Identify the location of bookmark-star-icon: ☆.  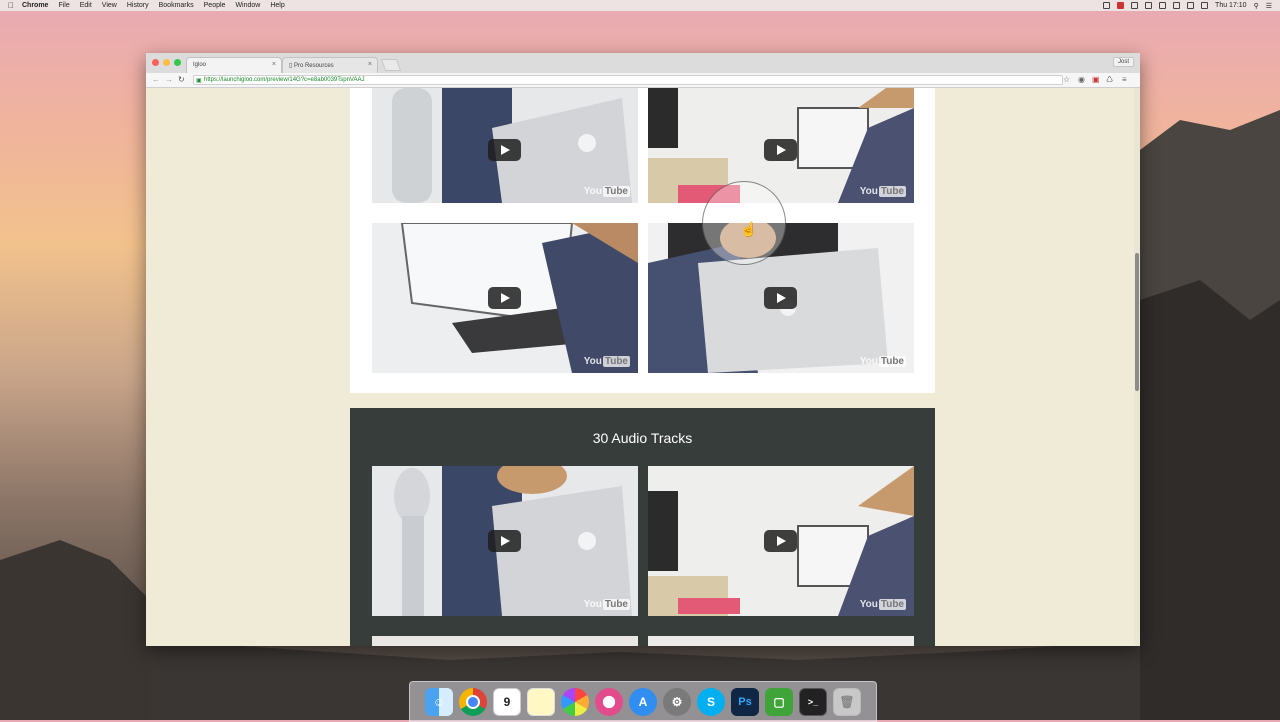
(1066, 79).